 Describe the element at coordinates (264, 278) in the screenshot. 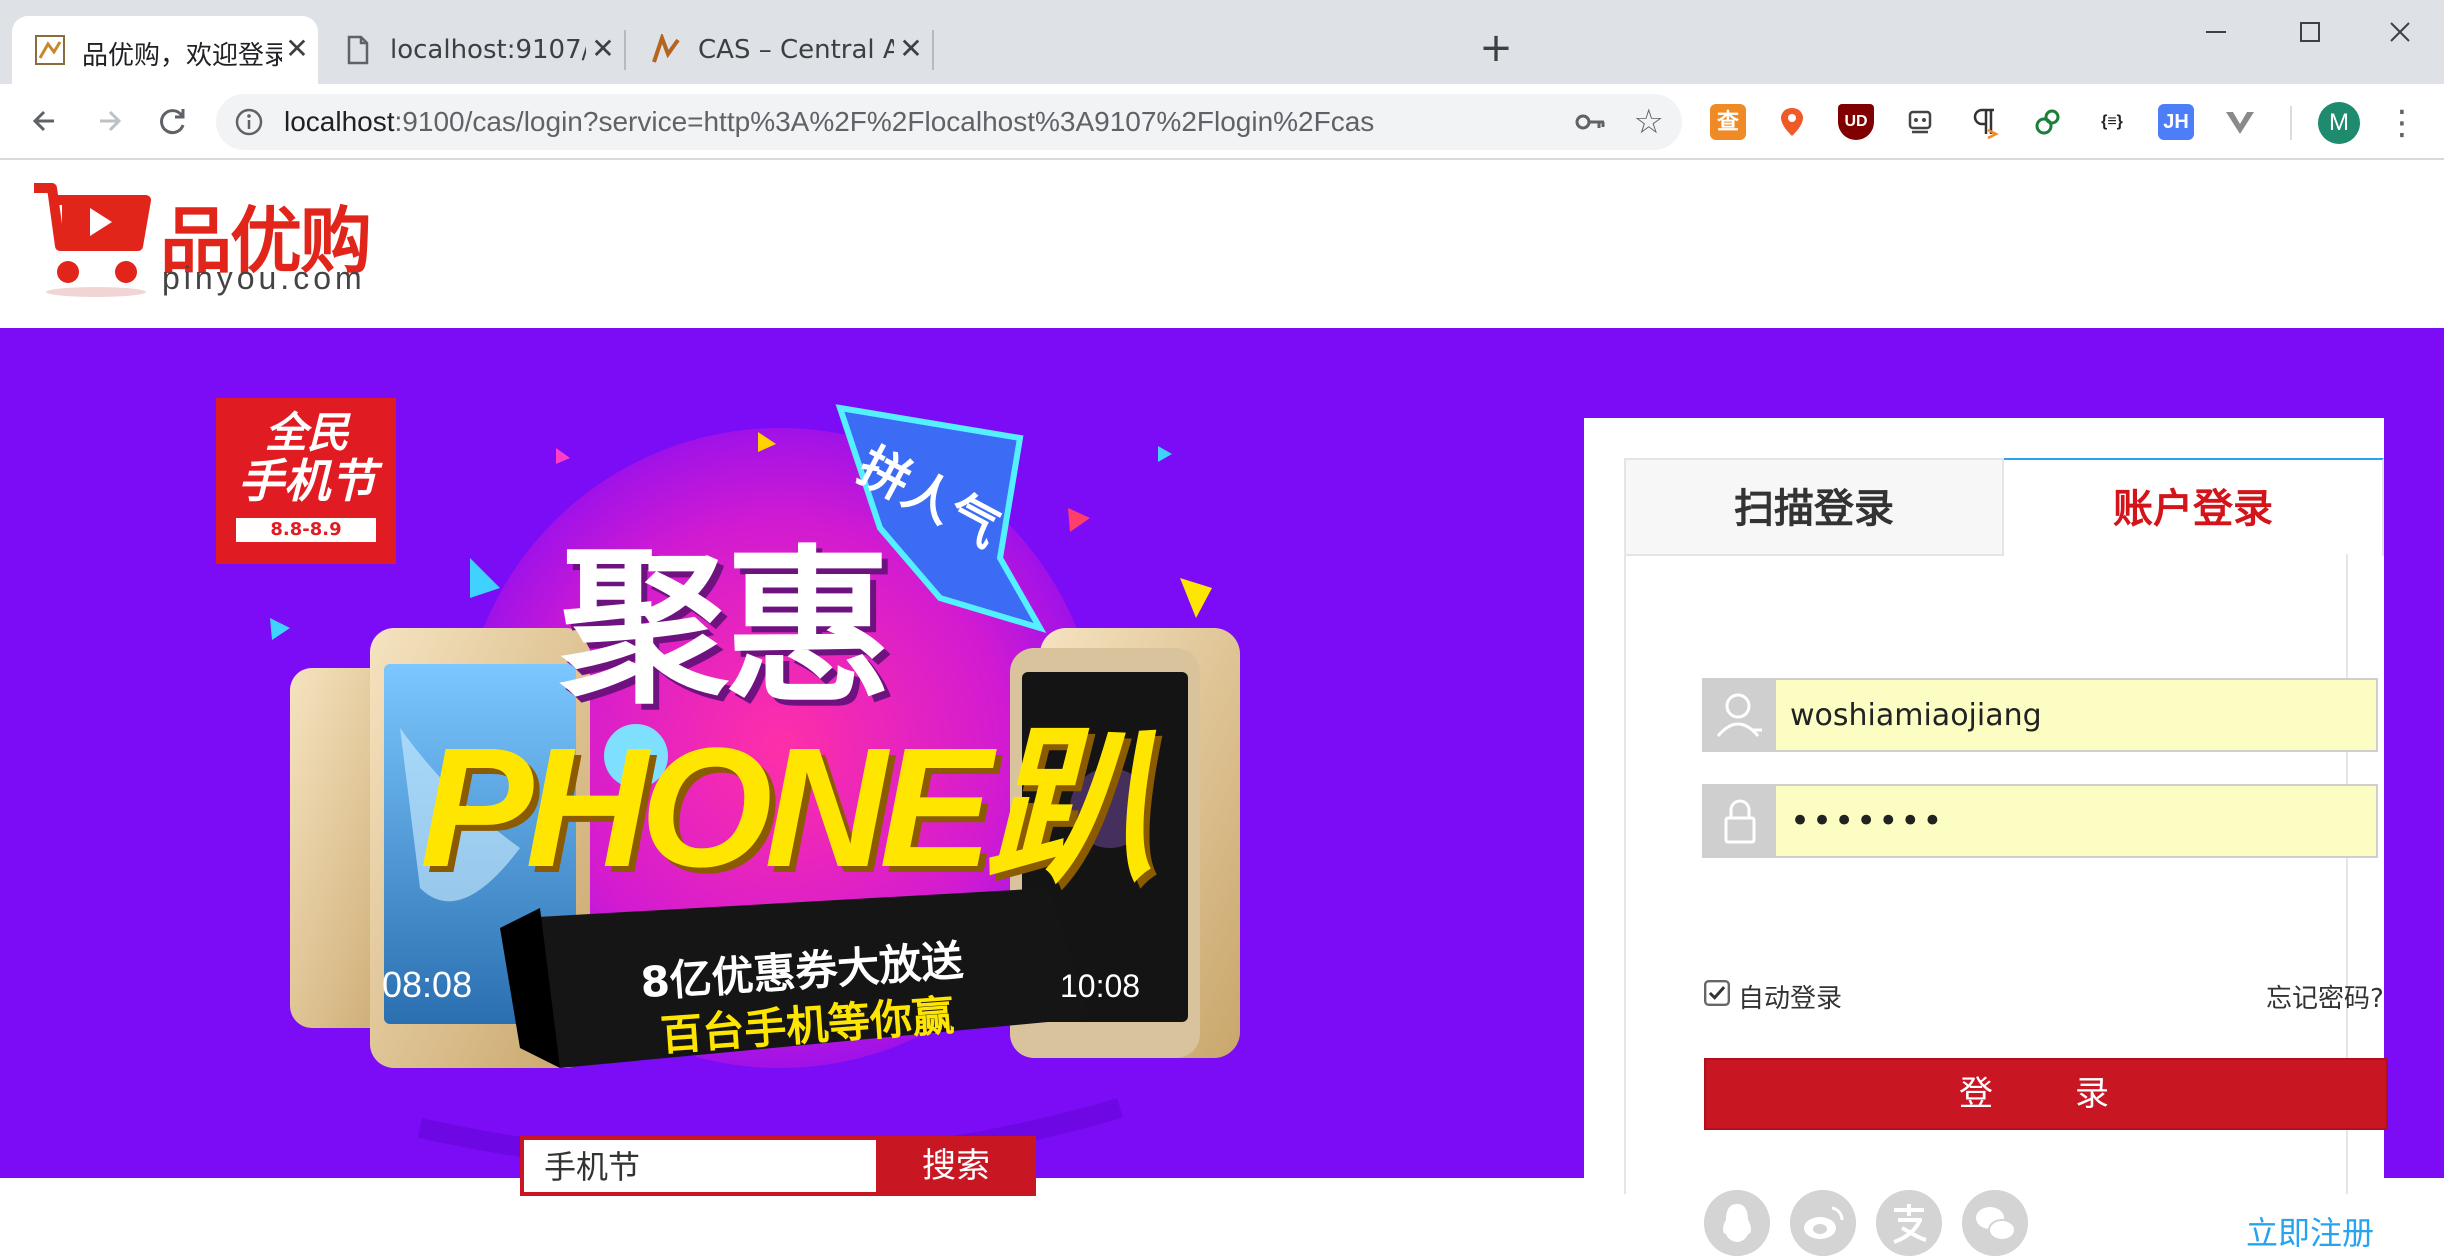

I see `site-logo-domain: pinyou.com` at that location.